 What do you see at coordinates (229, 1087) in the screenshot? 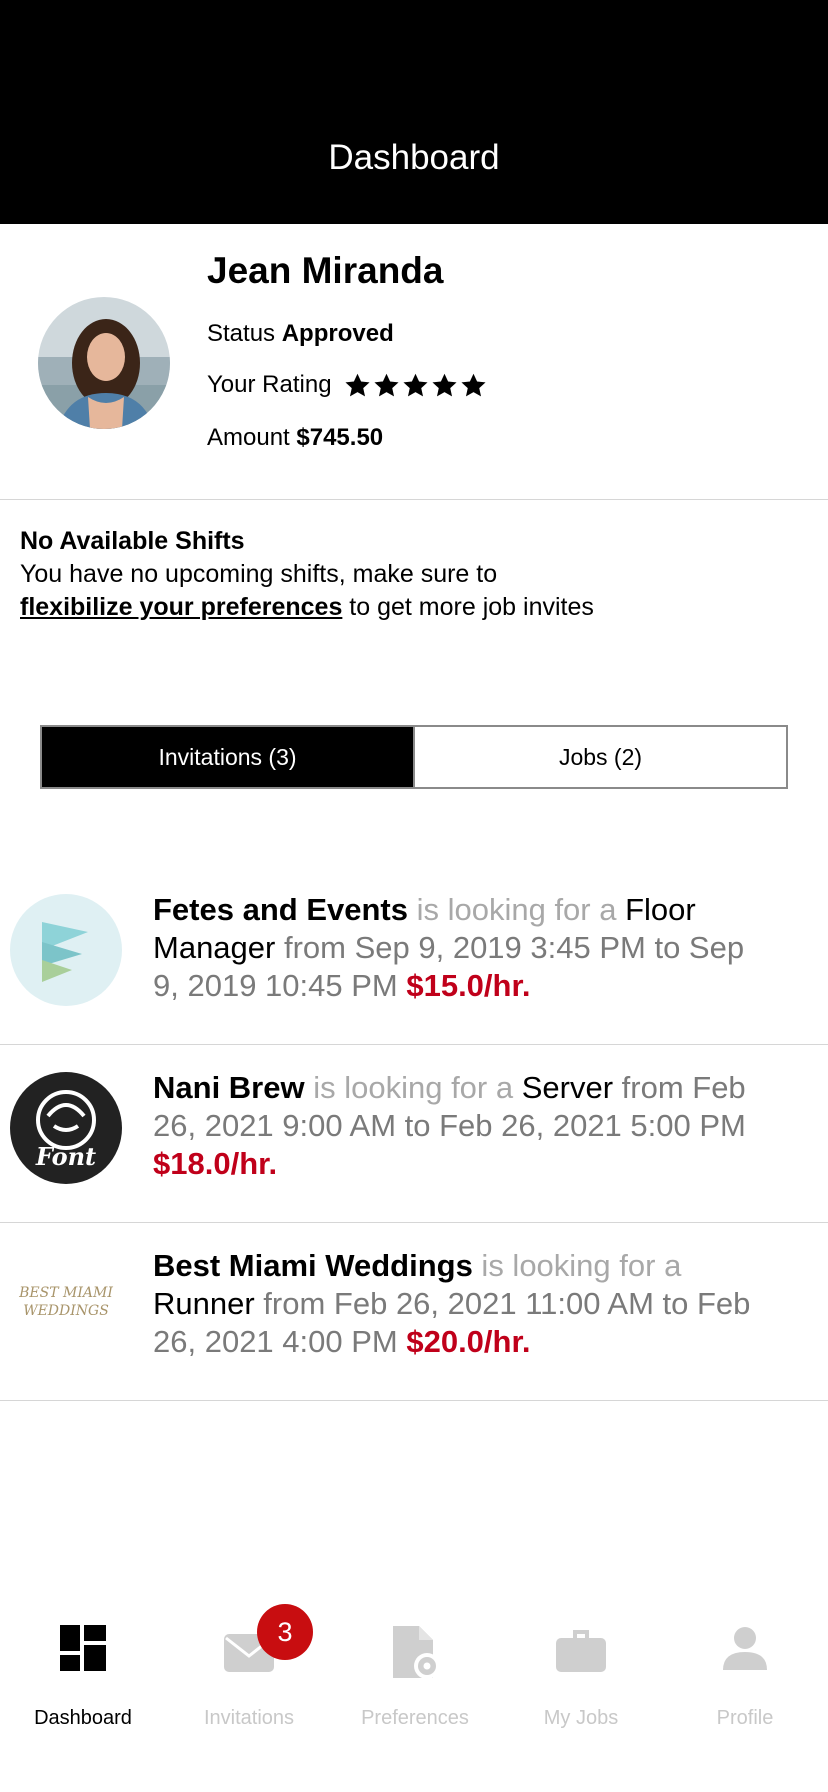
I see `company-name: Nani Brew` at bounding box center [229, 1087].